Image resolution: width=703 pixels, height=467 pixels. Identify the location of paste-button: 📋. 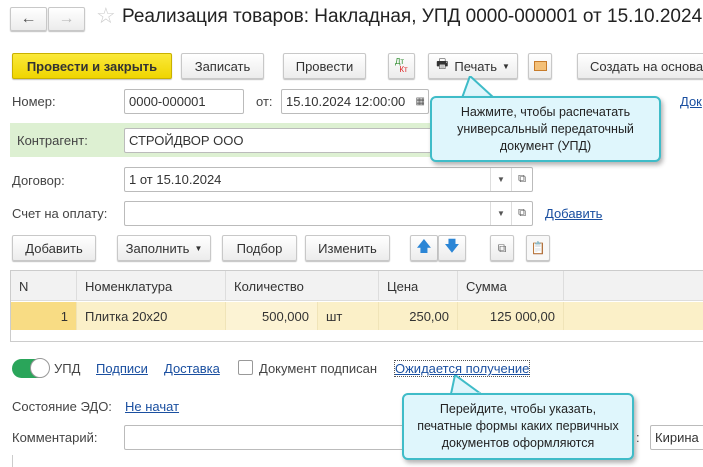
(538, 248).